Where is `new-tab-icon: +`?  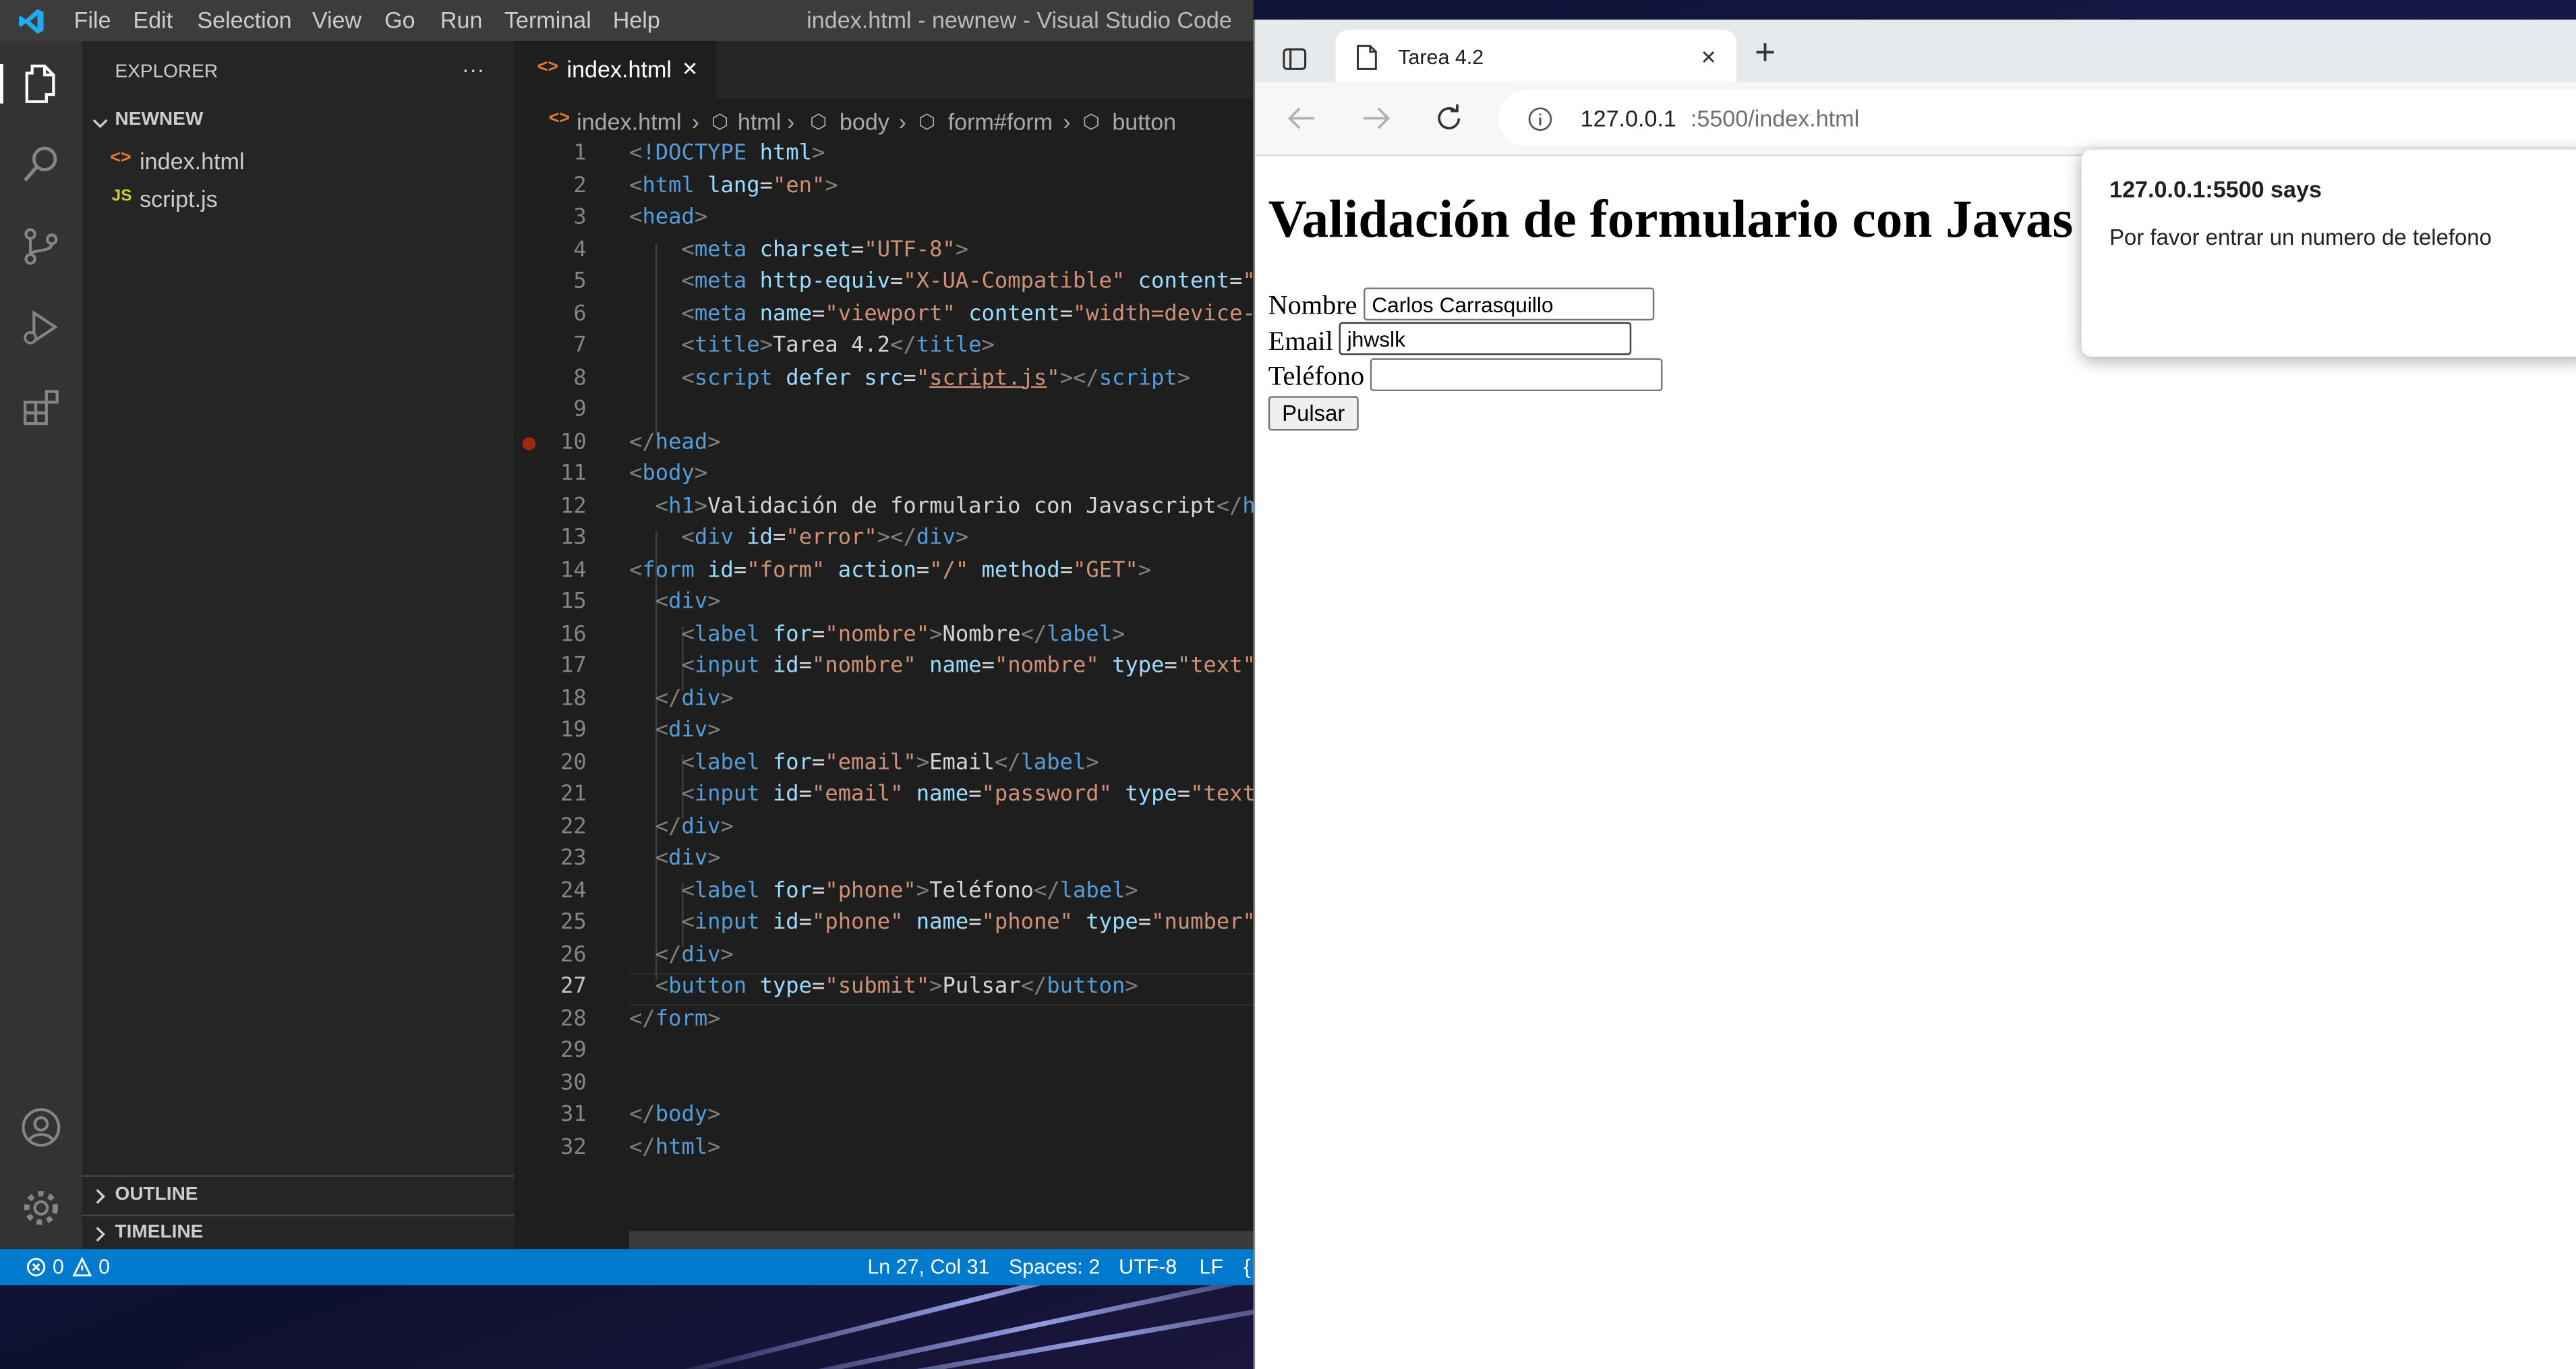 new-tab-icon: + is located at coordinates (1765, 52).